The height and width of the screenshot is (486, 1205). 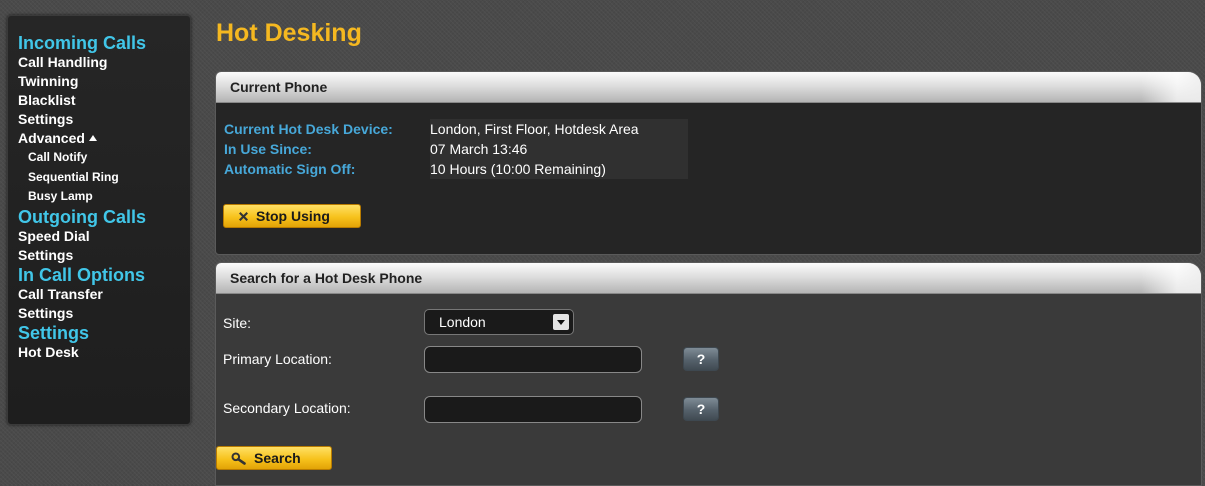 I want to click on search-button: Search, so click(x=274, y=458).